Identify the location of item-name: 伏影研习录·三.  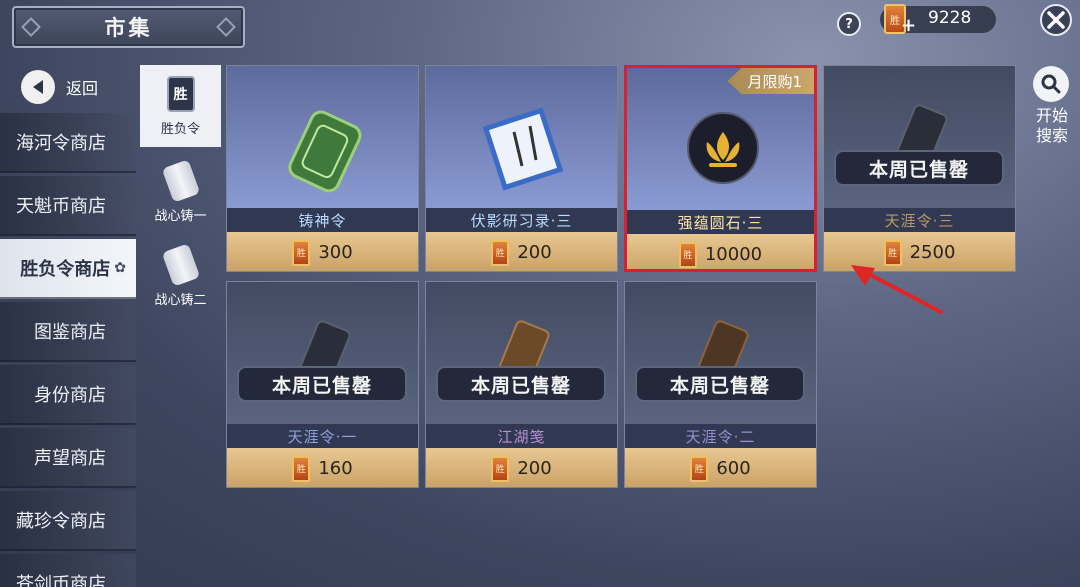
(521, 220).